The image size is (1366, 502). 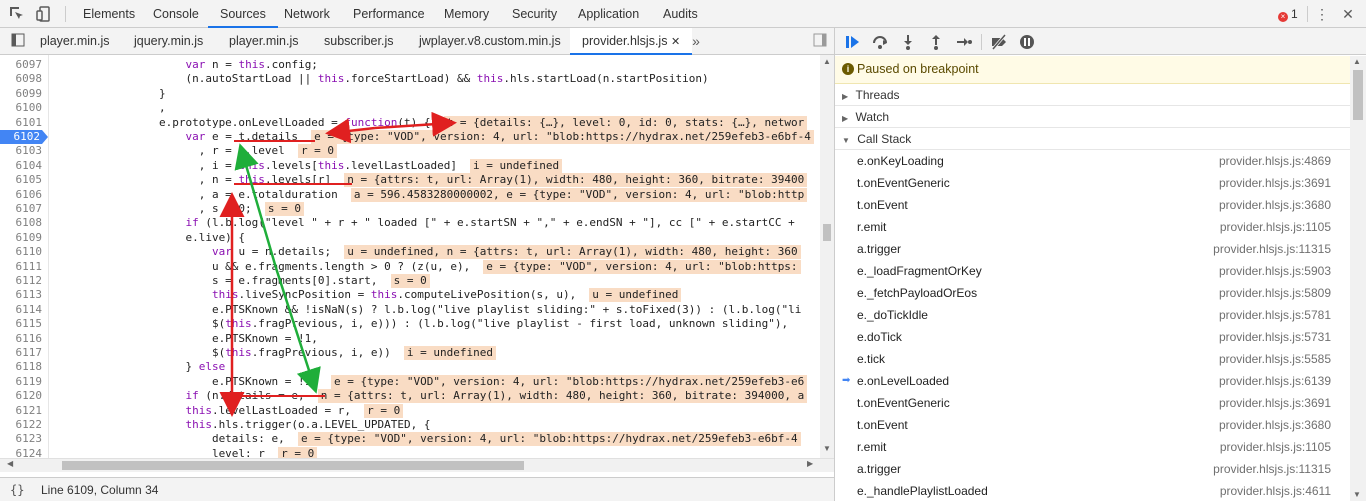 What do you see at coordinates (1275, 315) in the screenshot?
I see `call-frame-location: provider.hlsjs.js:5781` at bounding box center [1275, 315].